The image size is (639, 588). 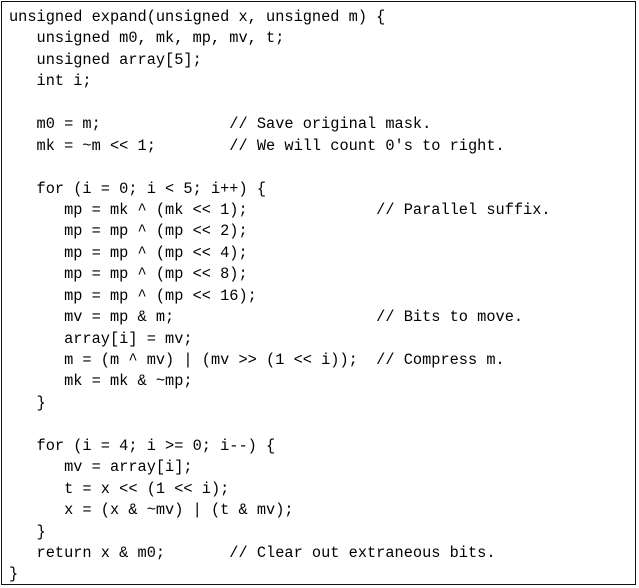 What do you see at coordinates (266, 317) in the screenshot?
I see `code-line: mv = mp & m; // Bits to move.` at bounding box center [266, 317].